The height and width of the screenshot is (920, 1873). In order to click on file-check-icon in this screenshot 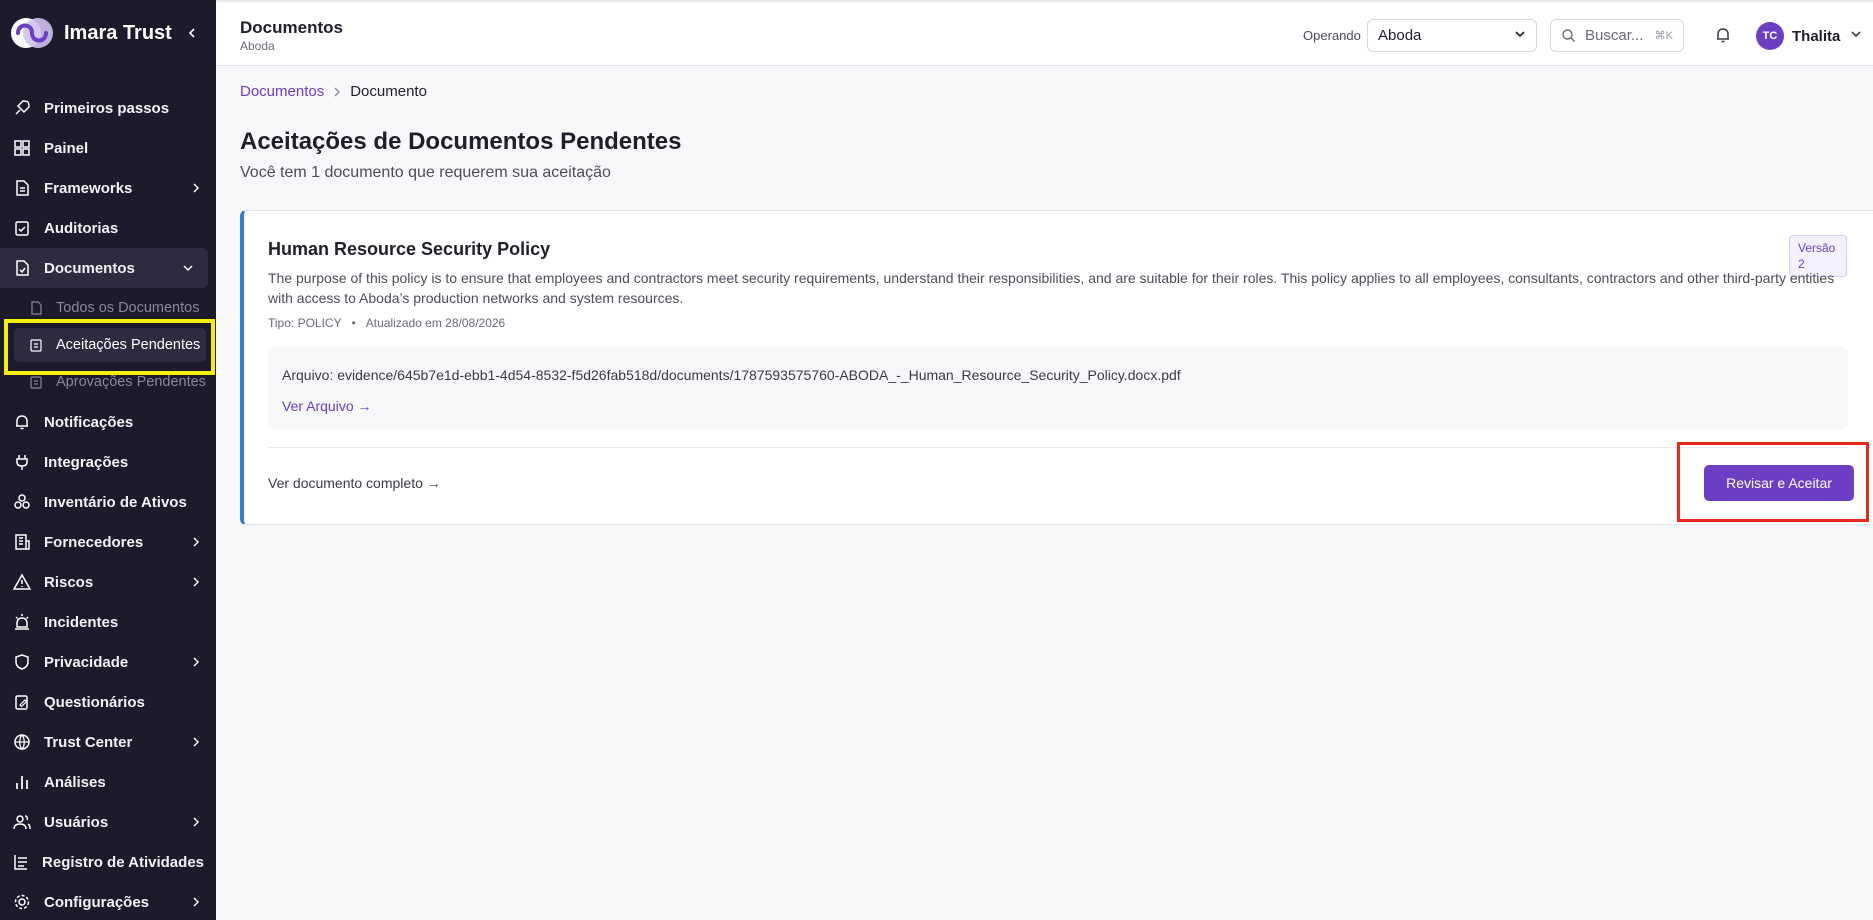, I will do `click(22, 268)`.